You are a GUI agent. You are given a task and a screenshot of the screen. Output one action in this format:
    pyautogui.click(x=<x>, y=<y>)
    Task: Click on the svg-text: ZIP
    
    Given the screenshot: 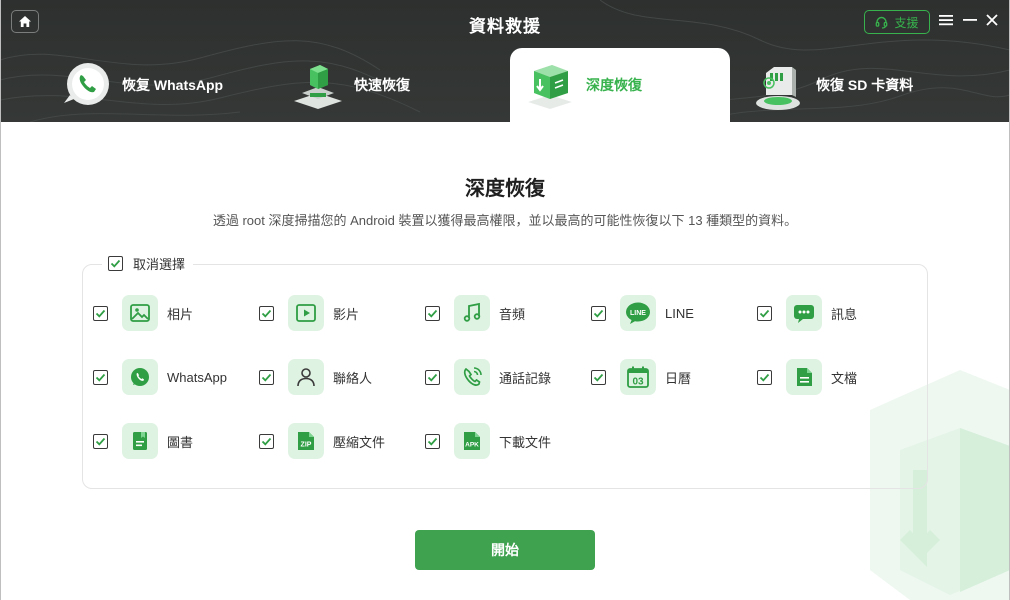 What is the action you would take?
    pyautogui.click(x=306, y=445)
    